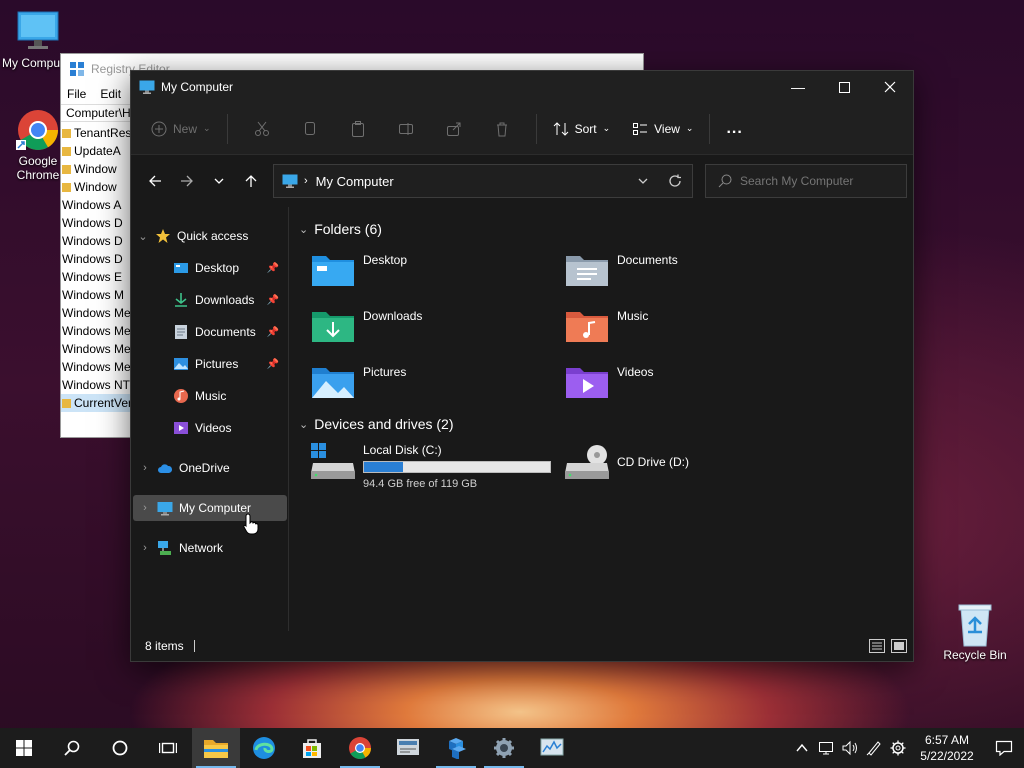 Image resolution: width=1024 pixels, height=768 pixels. Describe the element at coordinates (975, 632) in the screenshot. I see `desktop-icon-recycle-bin: Recycle Bin` at that location.